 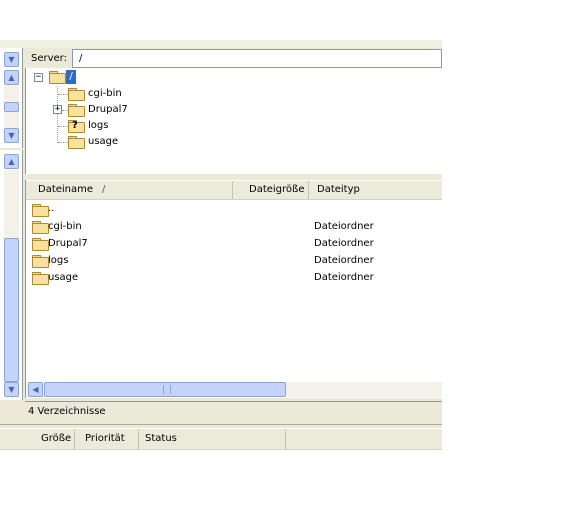 What do you see at coordinates (233, 411) in the screenshot?
I see `status-bar: 4 Verzeichnisse` at bounding box center [233, 411].